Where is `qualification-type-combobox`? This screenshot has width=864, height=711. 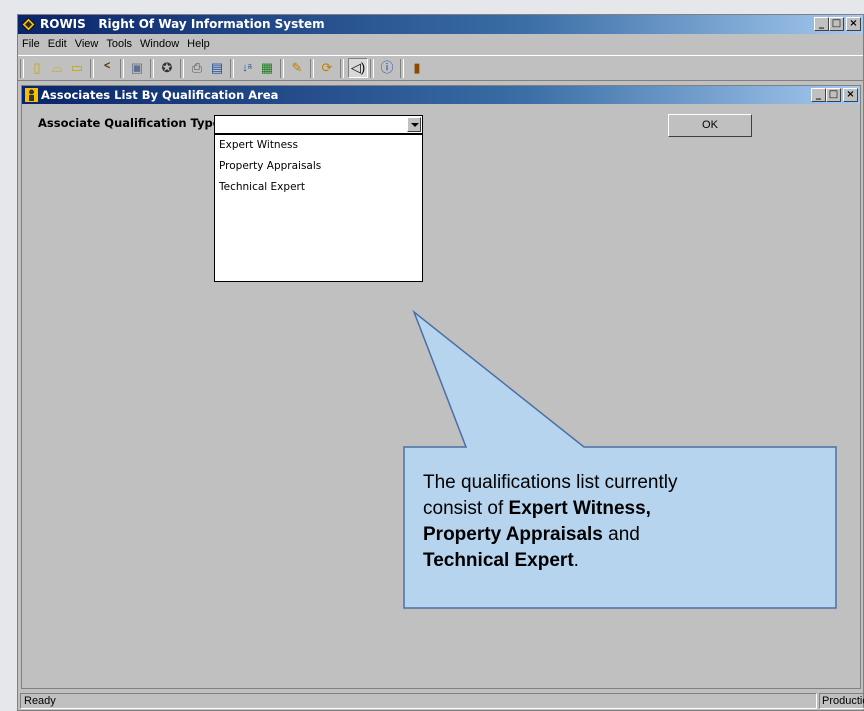
qualification-type-combobox is located at coordinates (318, 124).